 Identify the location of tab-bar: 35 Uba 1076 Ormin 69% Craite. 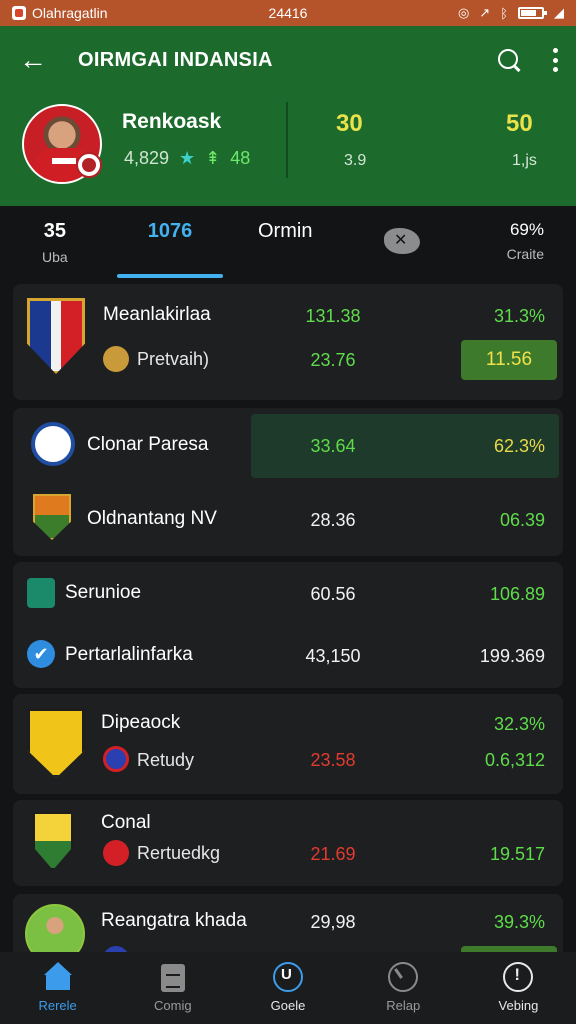
(288, 244).